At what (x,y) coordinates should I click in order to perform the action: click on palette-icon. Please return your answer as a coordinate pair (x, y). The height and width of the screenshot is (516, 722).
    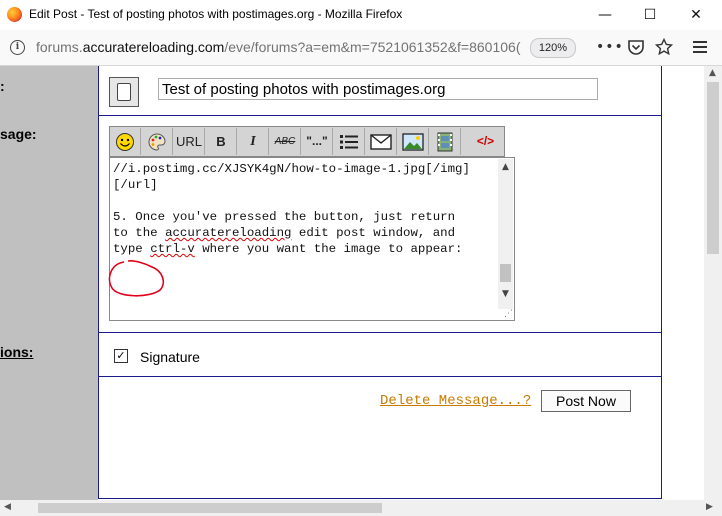
    Looking at the image, I should click on (157, 141).